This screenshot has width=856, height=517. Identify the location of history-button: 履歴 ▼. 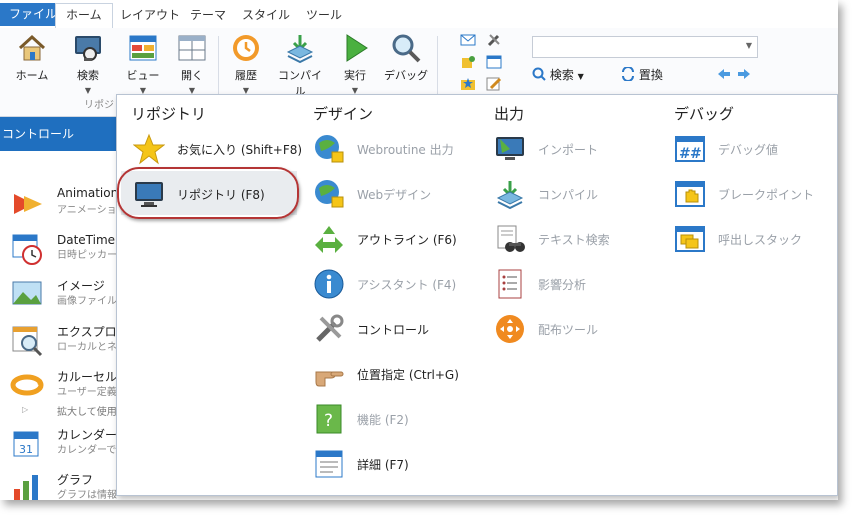
(246, 63).